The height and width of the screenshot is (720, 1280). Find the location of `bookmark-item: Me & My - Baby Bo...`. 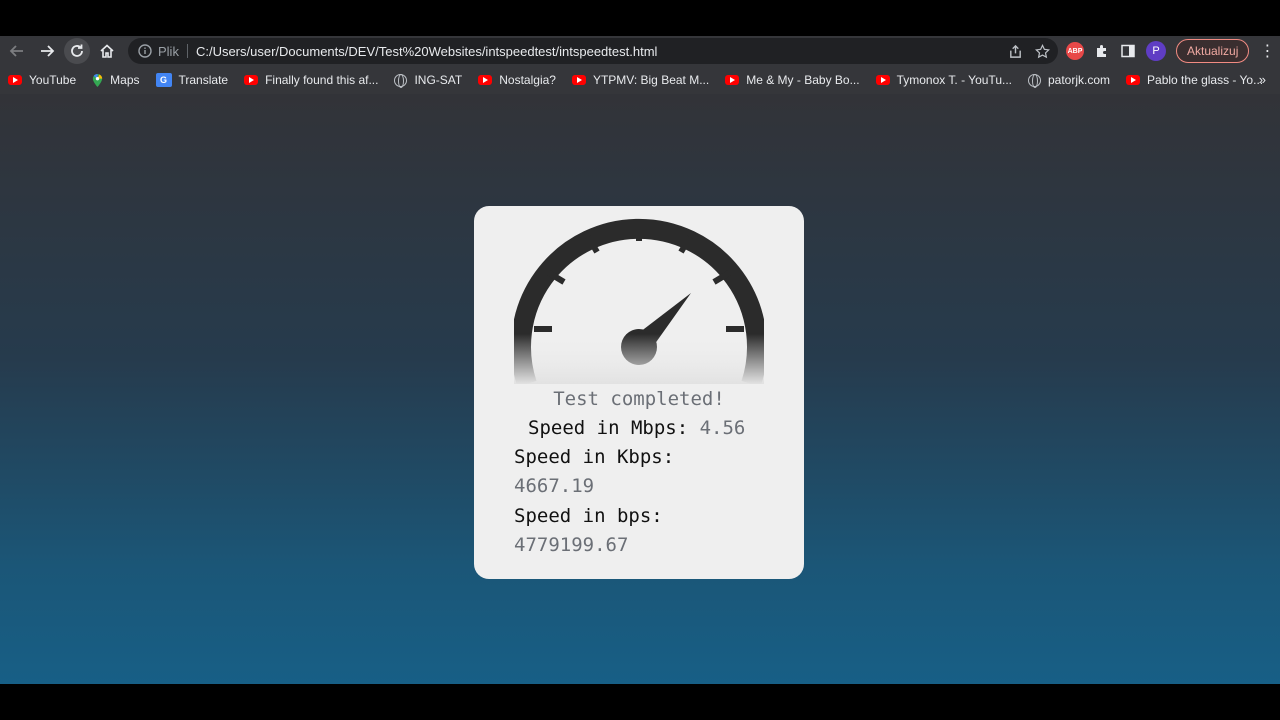

bookmark-item: Me & My - Baby Bo... is located at coordinates (792, 80).